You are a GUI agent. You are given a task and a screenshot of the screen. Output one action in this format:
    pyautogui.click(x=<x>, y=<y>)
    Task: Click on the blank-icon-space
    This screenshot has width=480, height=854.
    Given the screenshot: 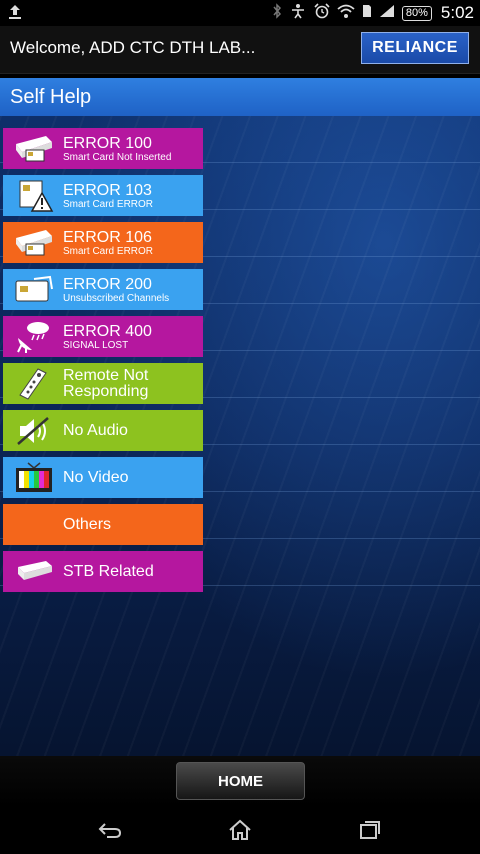 What is the action you would take?
    pyautogui.click(x=34, y=525)
    